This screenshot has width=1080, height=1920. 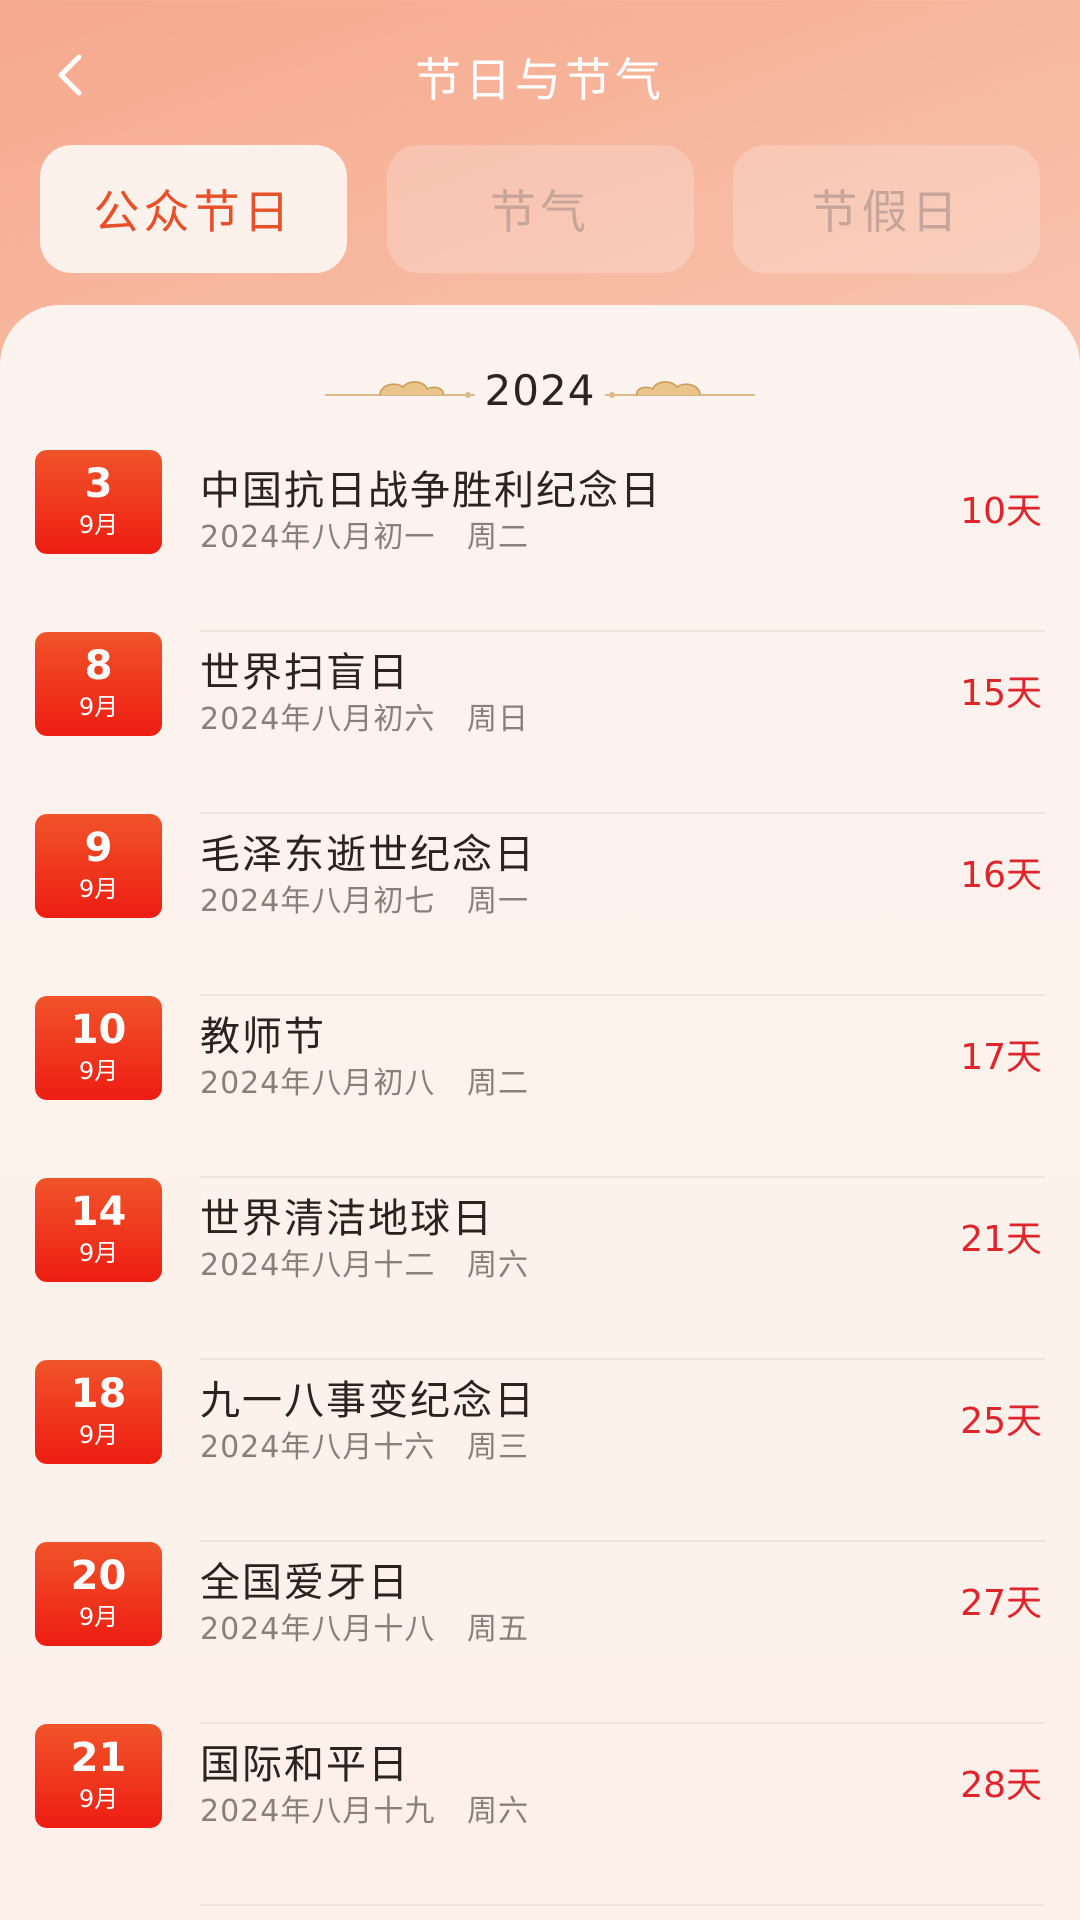 What do you see at coordinates (540, 1451) in the screenshot?
I see `list-item: 18 9月 九一八事变纪念日 2024年八月十六 周三 25天` at bounding box center [540, 1451].